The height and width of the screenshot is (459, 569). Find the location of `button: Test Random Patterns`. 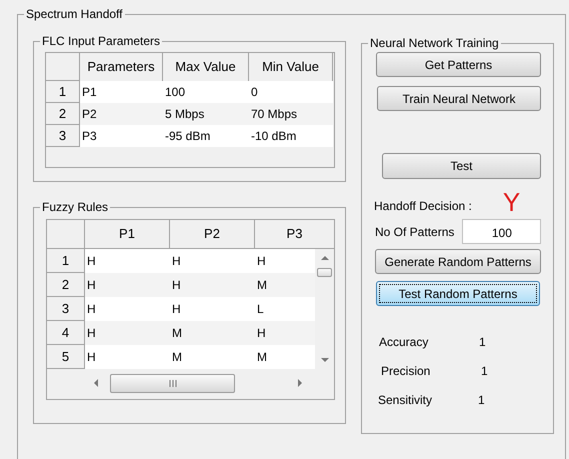

button: Test Random Patterns is located at coordinates (458, 293).